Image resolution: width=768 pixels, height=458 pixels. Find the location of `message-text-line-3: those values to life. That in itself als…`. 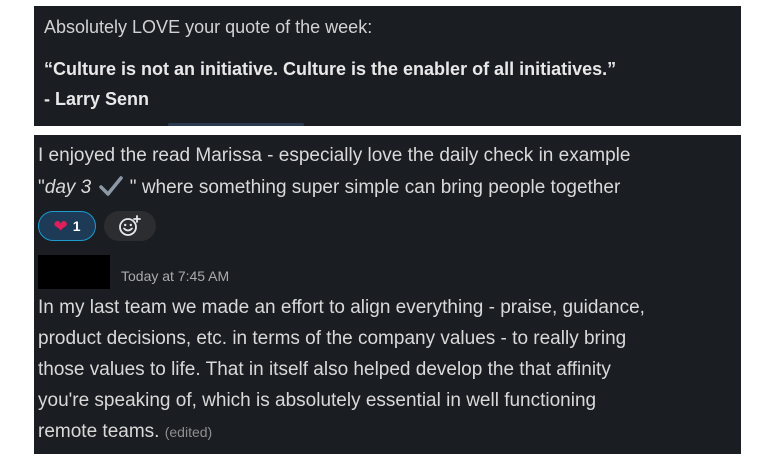

message-text-line-3: those values to life. That in itself als… is located at coordinates (324, 369).